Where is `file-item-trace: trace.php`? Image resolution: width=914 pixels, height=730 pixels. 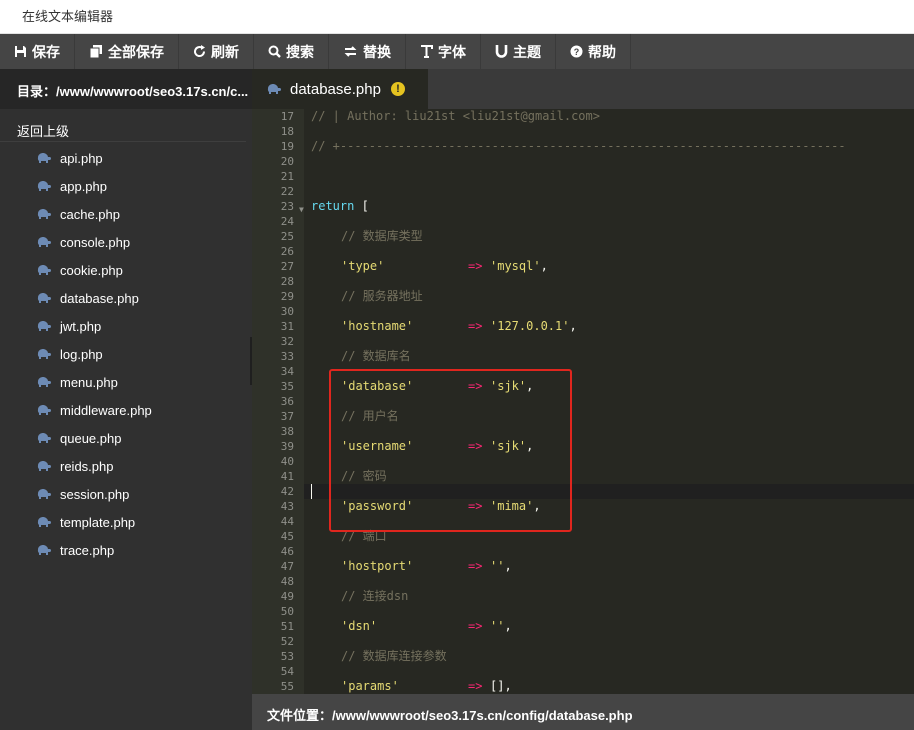 file-item-trace: trace.php is located at coordinates (126, 550).